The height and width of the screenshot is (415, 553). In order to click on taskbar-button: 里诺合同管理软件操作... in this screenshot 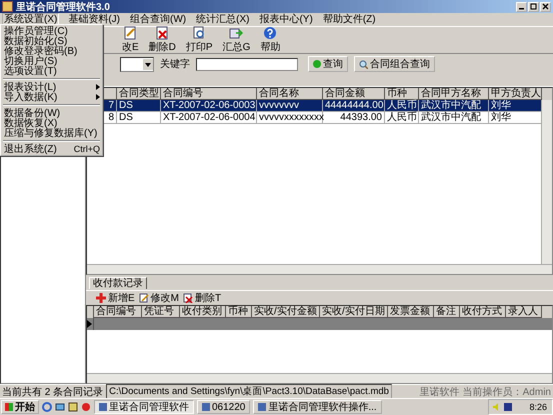, I will do `click(317, 407)`.